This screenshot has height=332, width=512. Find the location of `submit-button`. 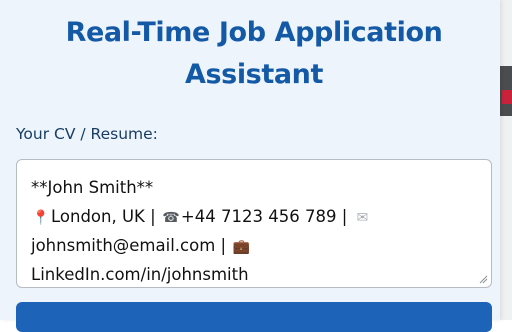

submit-button is located at coordinates (254, 317).